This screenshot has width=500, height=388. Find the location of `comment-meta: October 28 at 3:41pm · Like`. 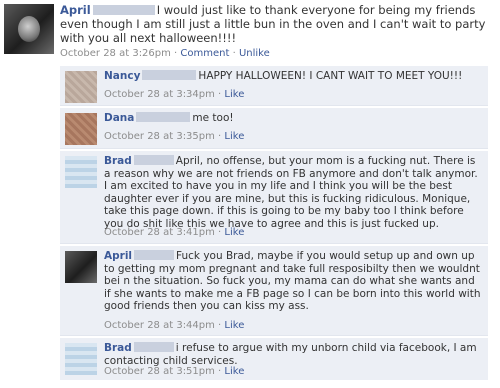

comment-meta: October 28 at 3:41pm · Like is located at coordinates (174, 232).